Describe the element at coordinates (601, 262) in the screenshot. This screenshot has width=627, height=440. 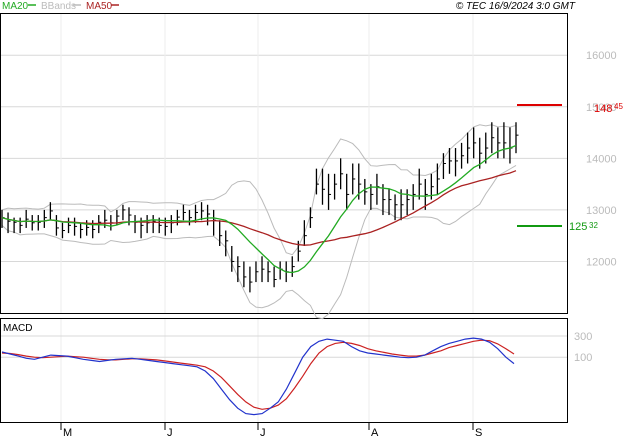
I see `price-y-tick-label: 12000` at that location.